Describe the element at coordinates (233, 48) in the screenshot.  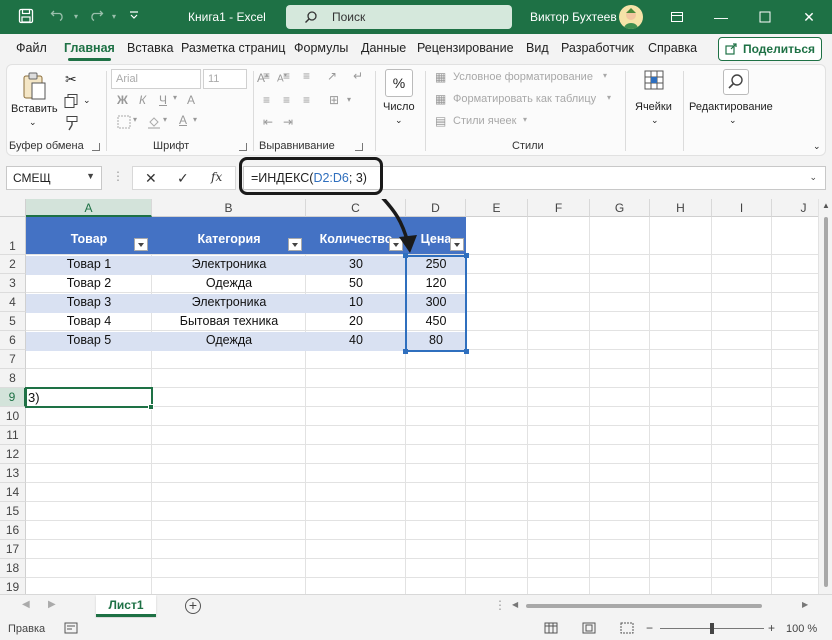
I see `tab-page-layout: Разметка страниц` at that location.